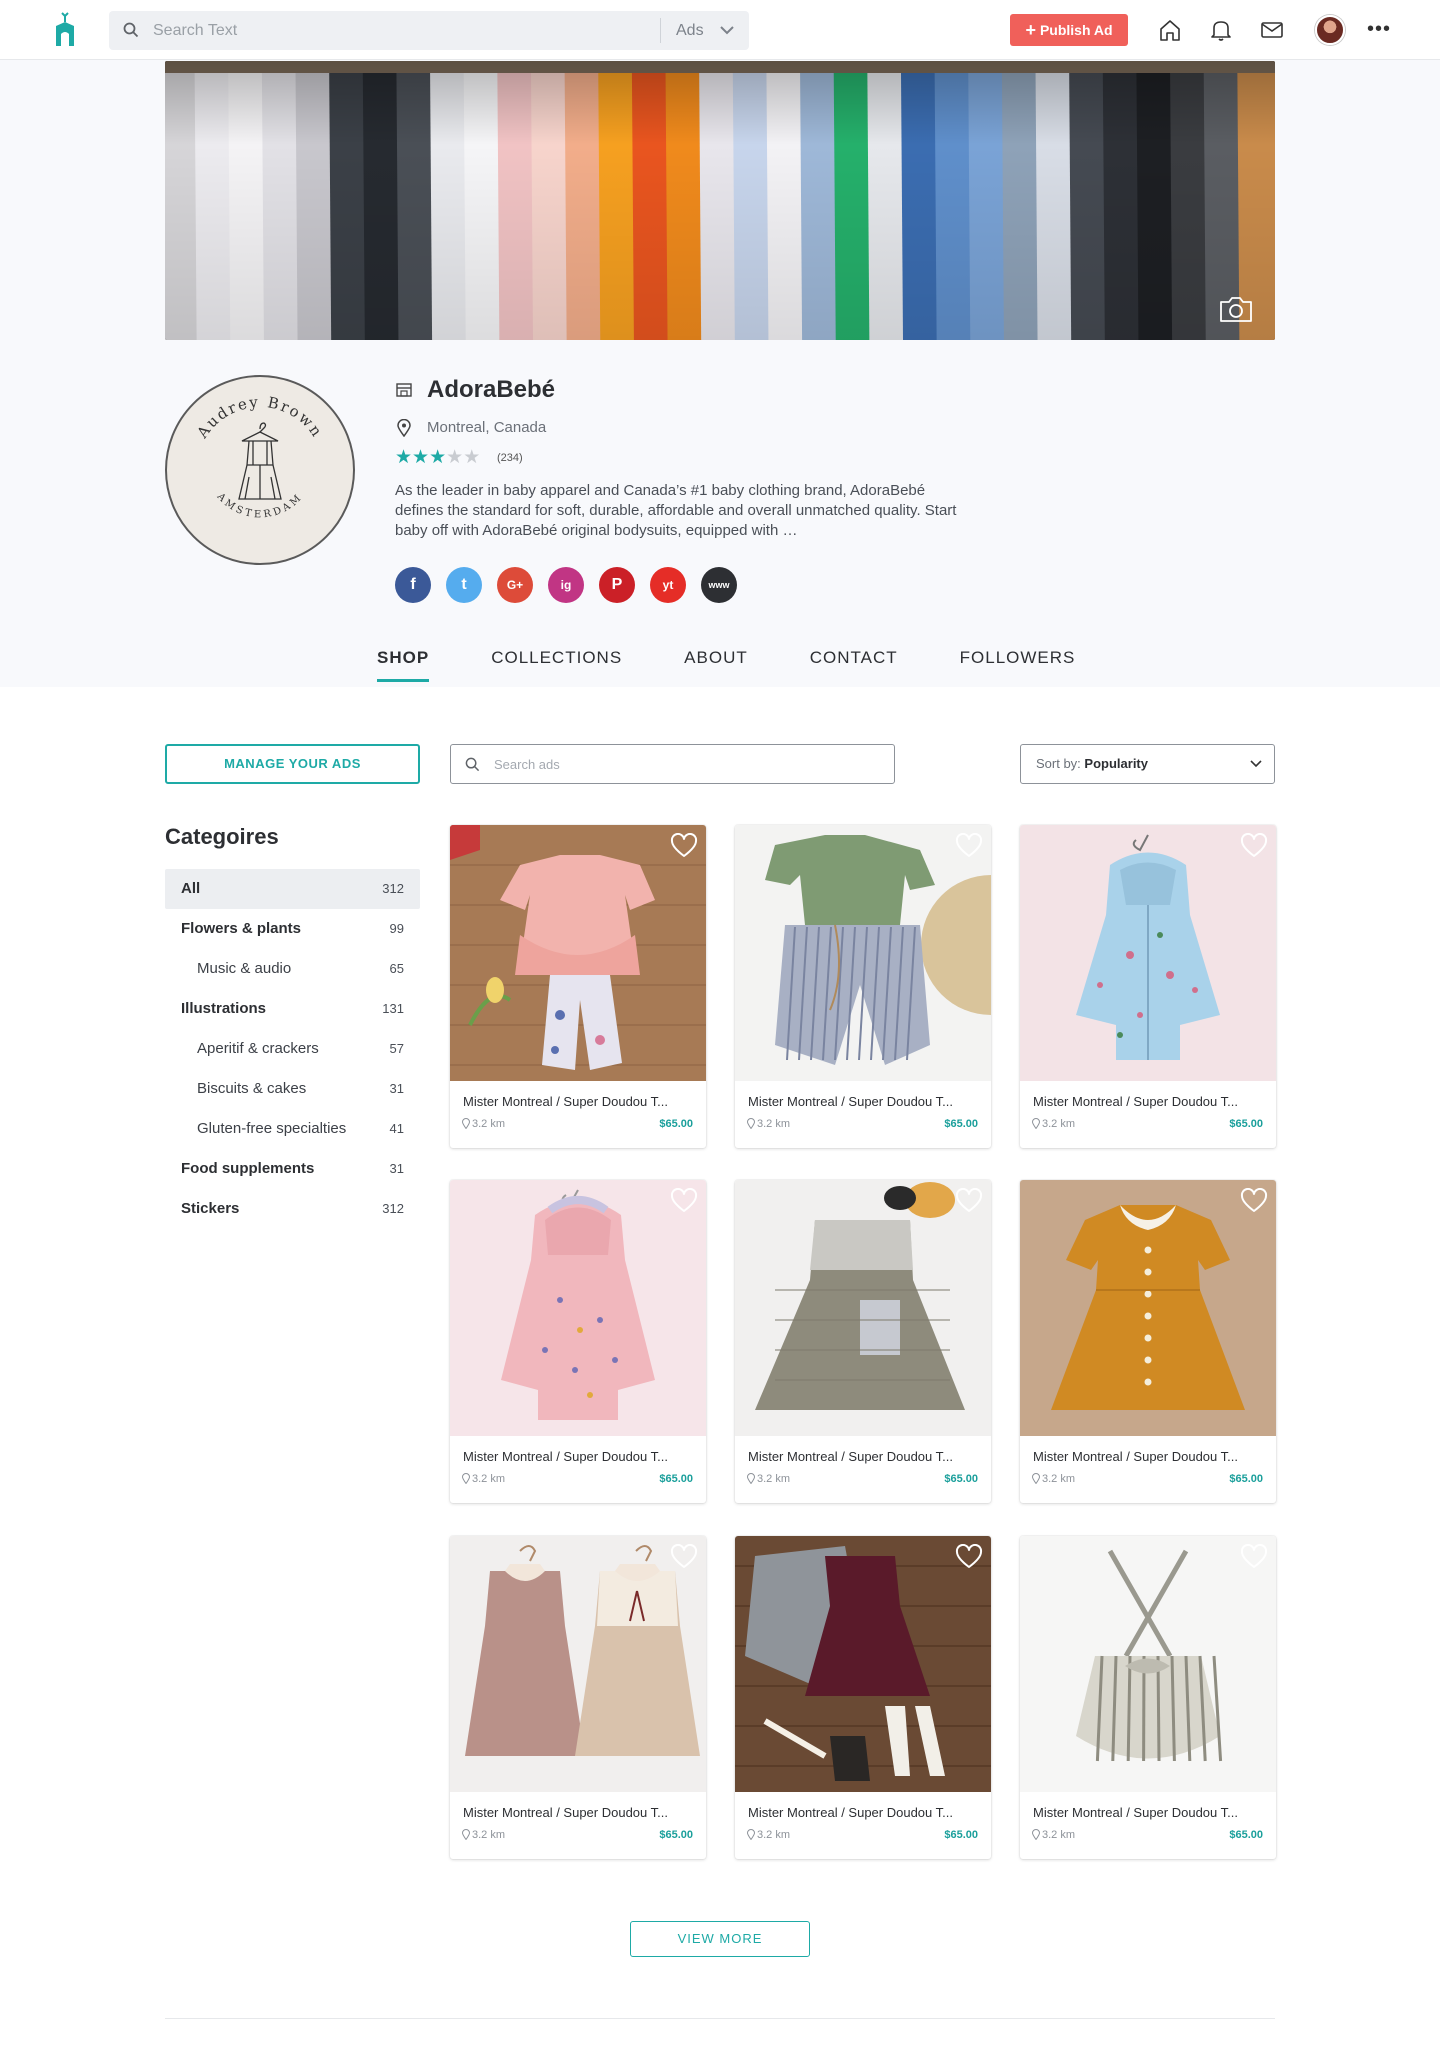 The width and height of the screenshot is (1440, 2048). I want to click on footer-divider, so click(720, 2018).